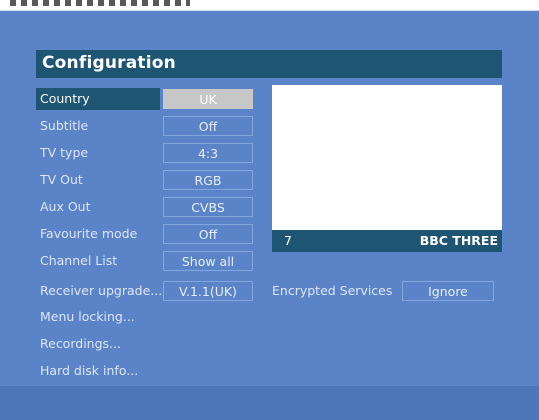 The image size is (539, 420). What do you see at coordinates (208, 261) in the screenshot?
I see `setting-value-channel-list: Show all` at bounding box center [208, 261].